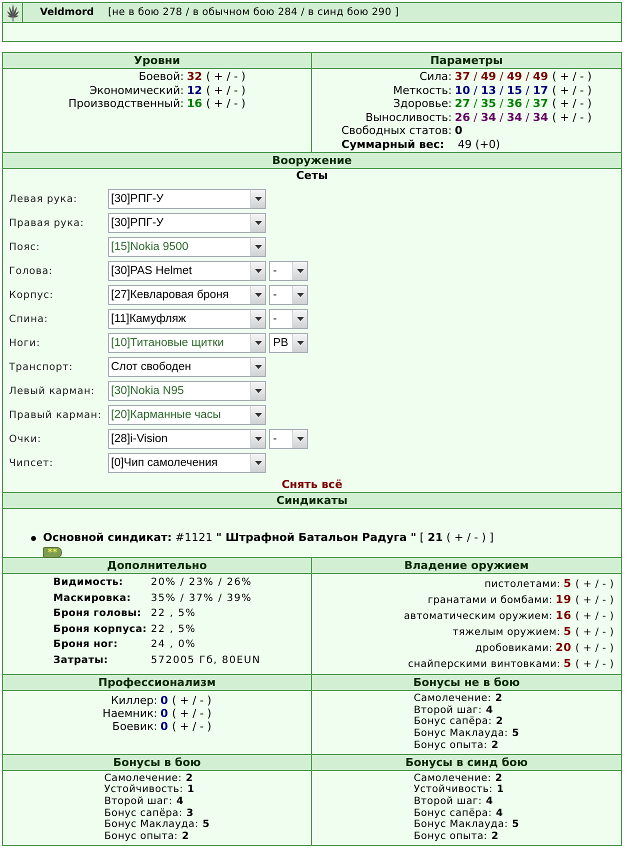 Image resolution: width=628 pixels, height=851 pixels. What do you see at coordinates (479, 144) in the screenshot?
I see `weight-value: 49 (+0)` at bounding box center [479, 144].